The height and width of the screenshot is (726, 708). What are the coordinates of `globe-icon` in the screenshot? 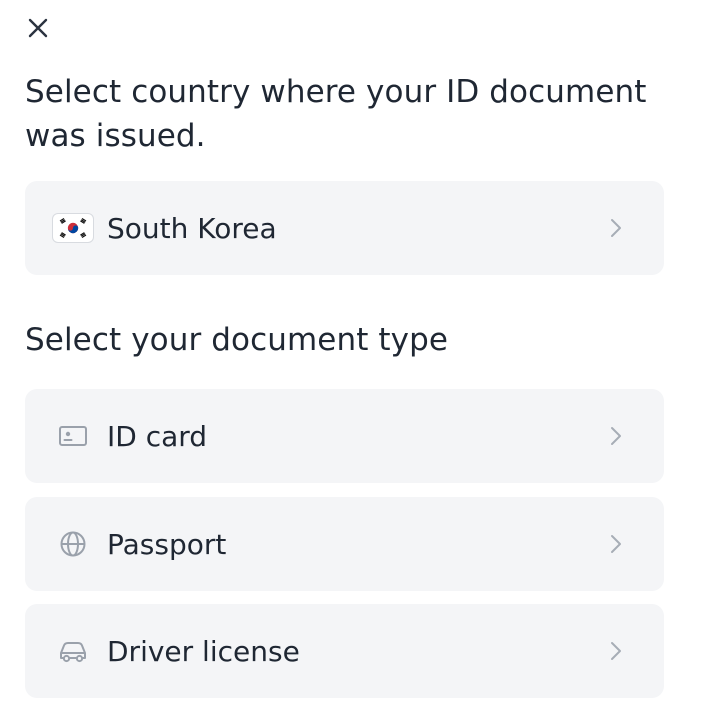 It's located at (73, 544).